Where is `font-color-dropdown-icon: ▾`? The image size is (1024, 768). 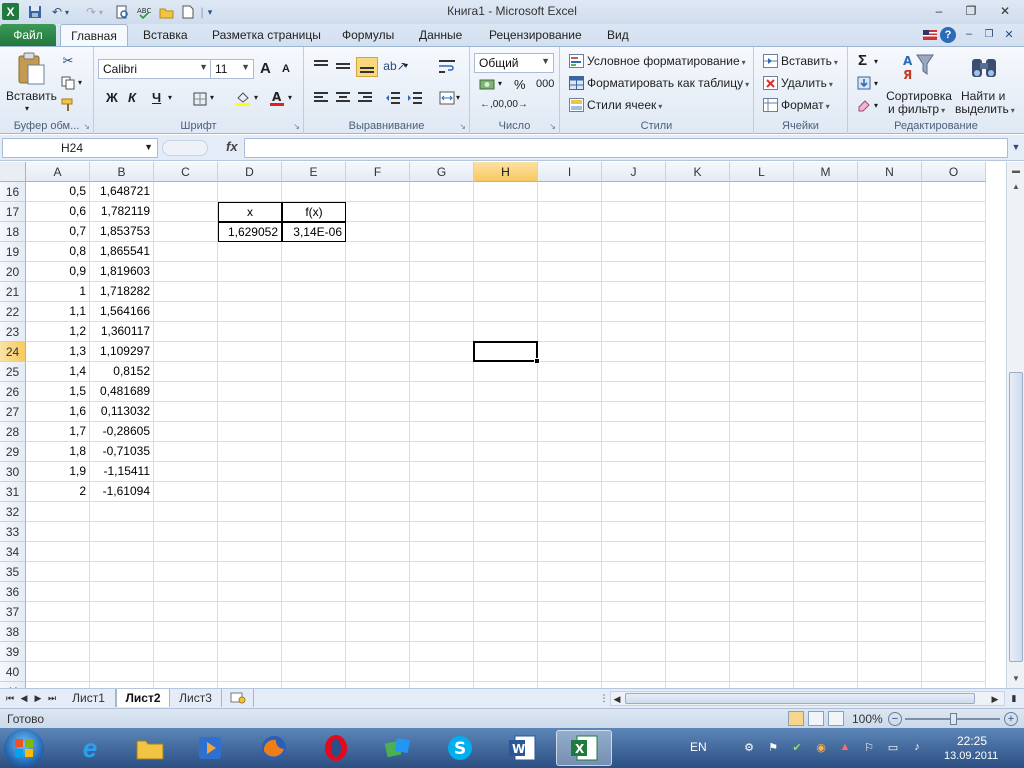 font-color-dropdown-icon: ▾ is located at coordinates (290, 97).